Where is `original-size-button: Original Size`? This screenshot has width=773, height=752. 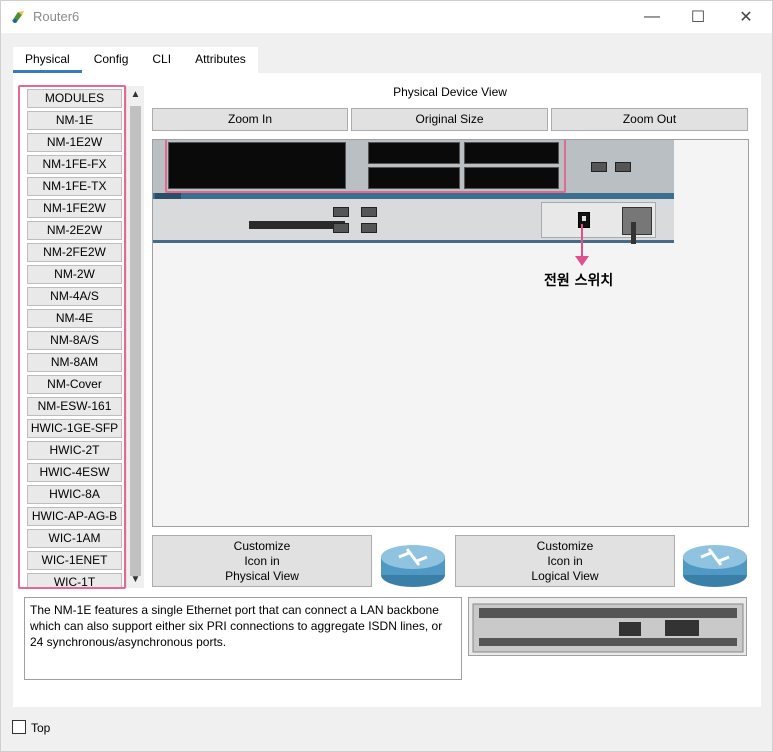 original-size-button: Original Size is located at coordinates (449, 119).